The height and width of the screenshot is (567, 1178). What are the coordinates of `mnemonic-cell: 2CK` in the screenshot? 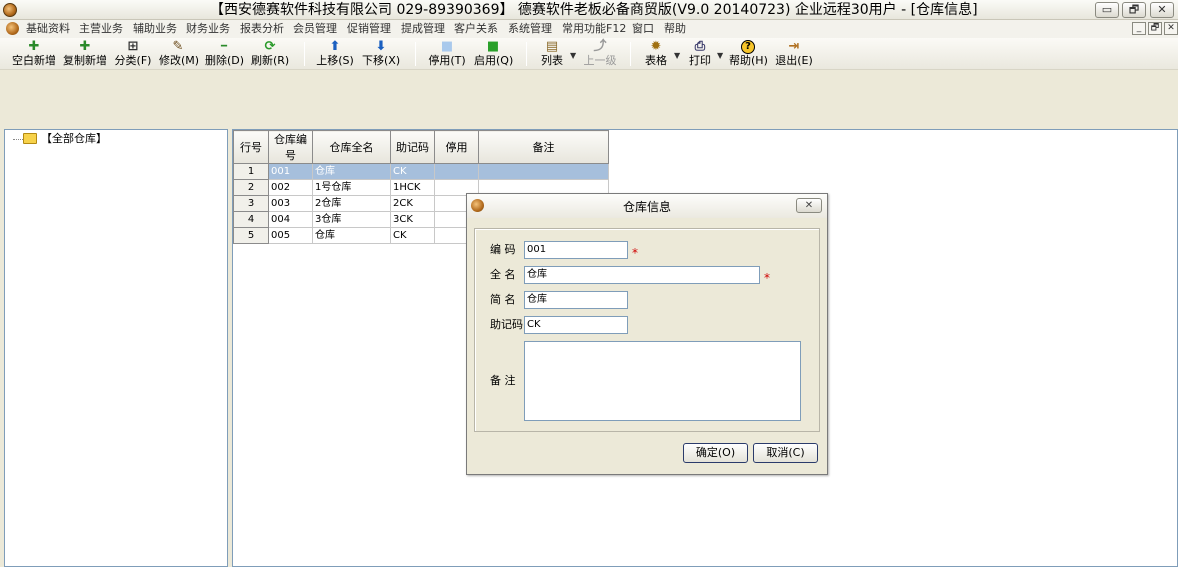 It's located at (412, 203).